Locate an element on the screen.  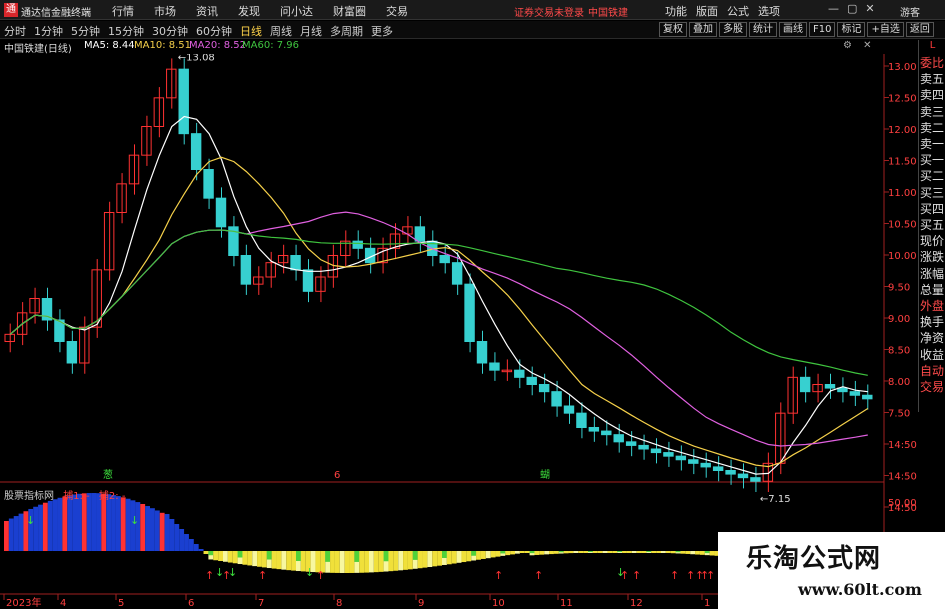
add-watchlist-button: +自选 is located at coordinates (885, 29).